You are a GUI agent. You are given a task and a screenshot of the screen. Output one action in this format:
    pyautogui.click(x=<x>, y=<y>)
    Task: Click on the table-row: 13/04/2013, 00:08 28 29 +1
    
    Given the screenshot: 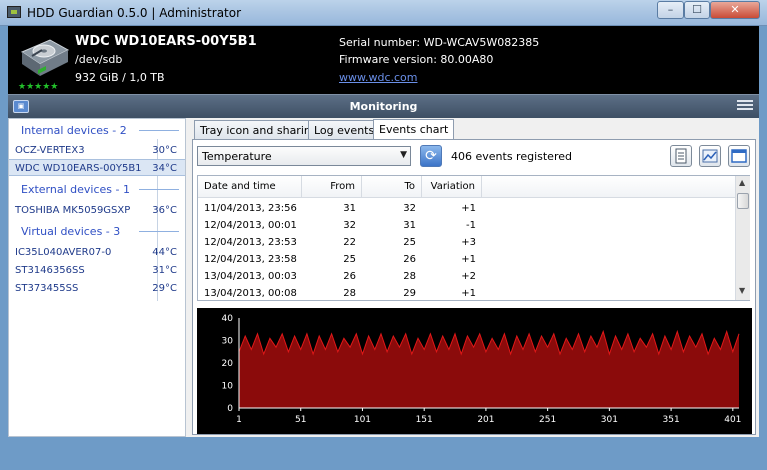 What is the action you would take?
    pyautogui.click(x=466, y=294)
    